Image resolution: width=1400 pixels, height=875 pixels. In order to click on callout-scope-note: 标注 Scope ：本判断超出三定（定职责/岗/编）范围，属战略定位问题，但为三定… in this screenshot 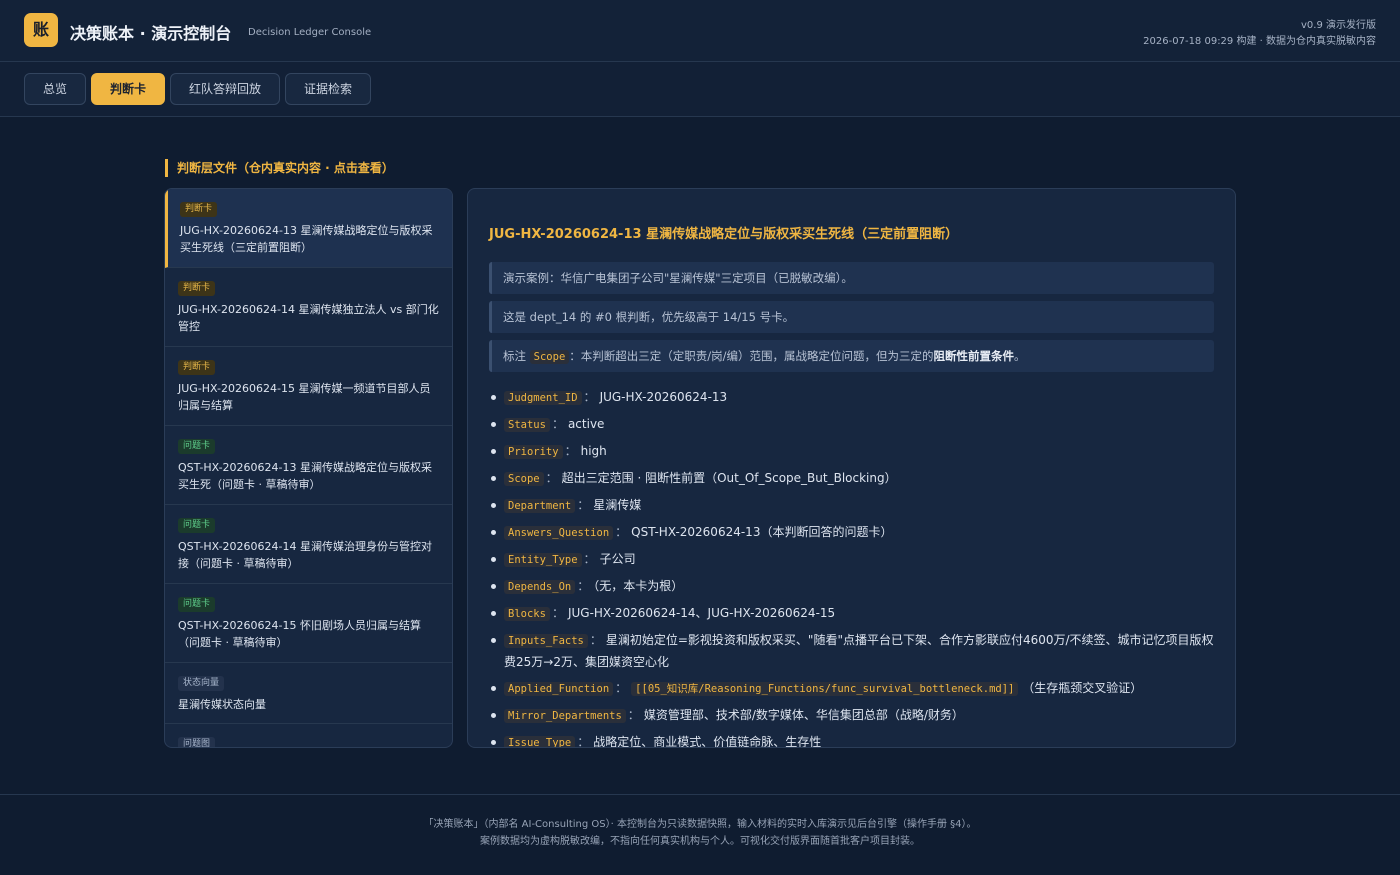, I will do `click(851, 356)`.